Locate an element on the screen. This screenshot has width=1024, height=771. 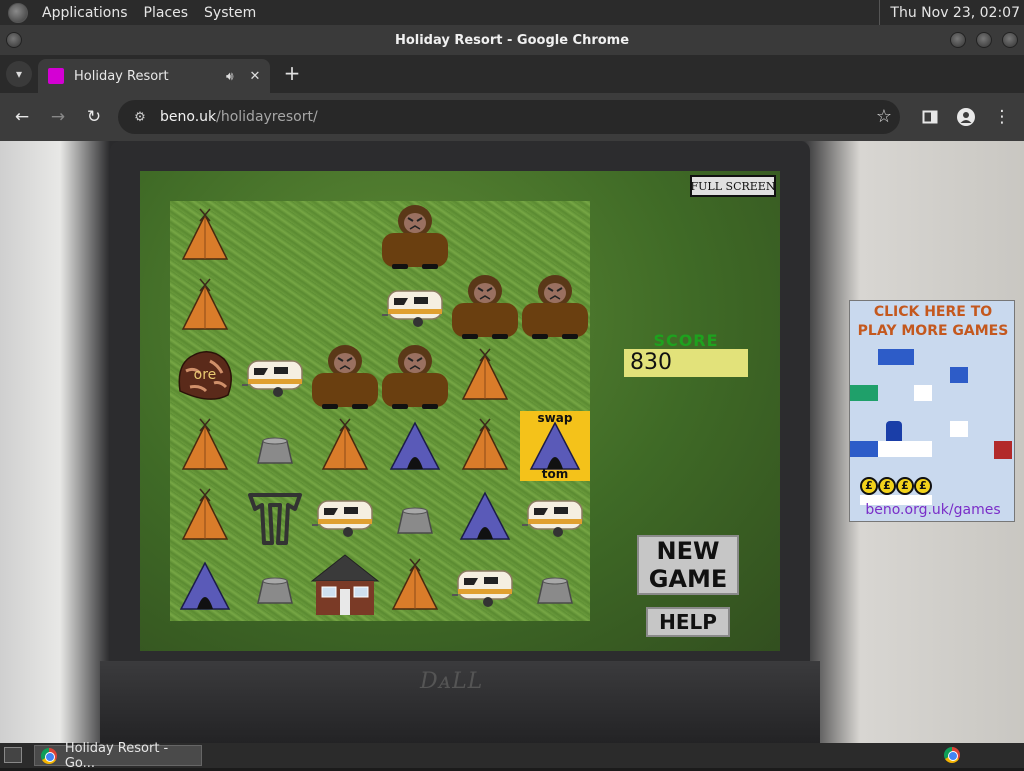
menu-applications: Applications is located at coordinates (85, 13).